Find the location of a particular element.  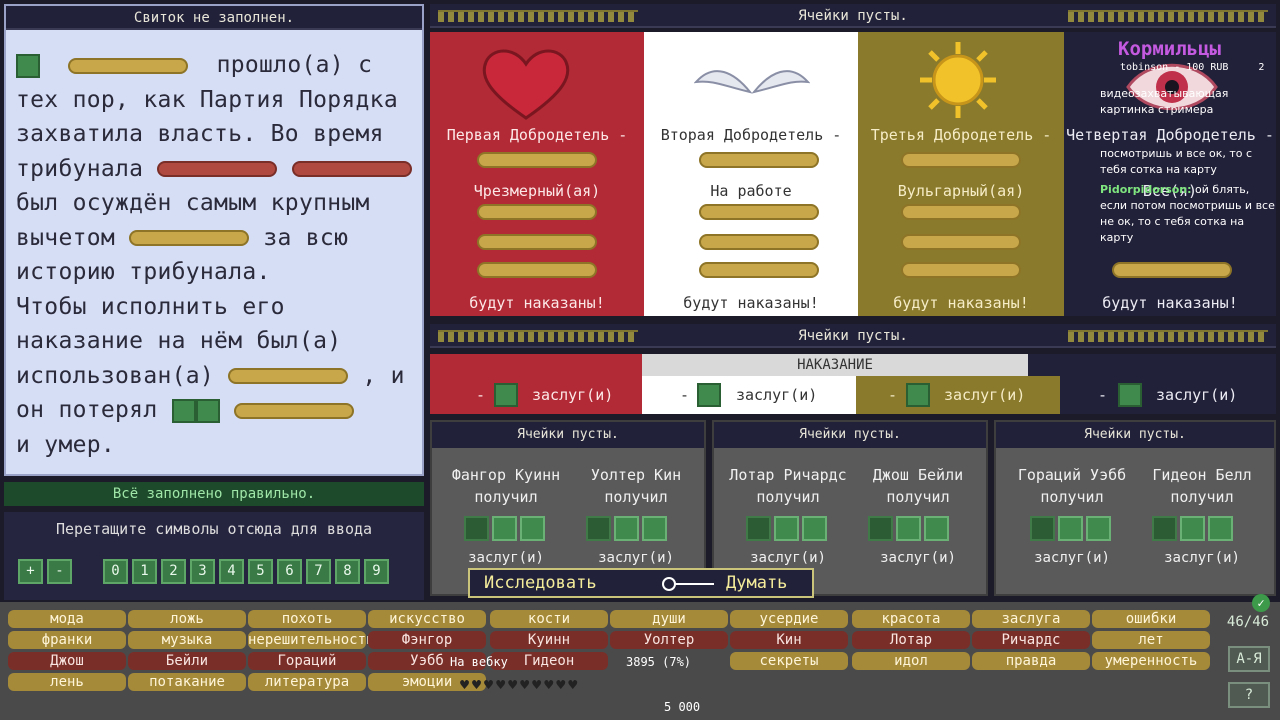

word-chip: заслуга is located at coordinates (1031, 619).